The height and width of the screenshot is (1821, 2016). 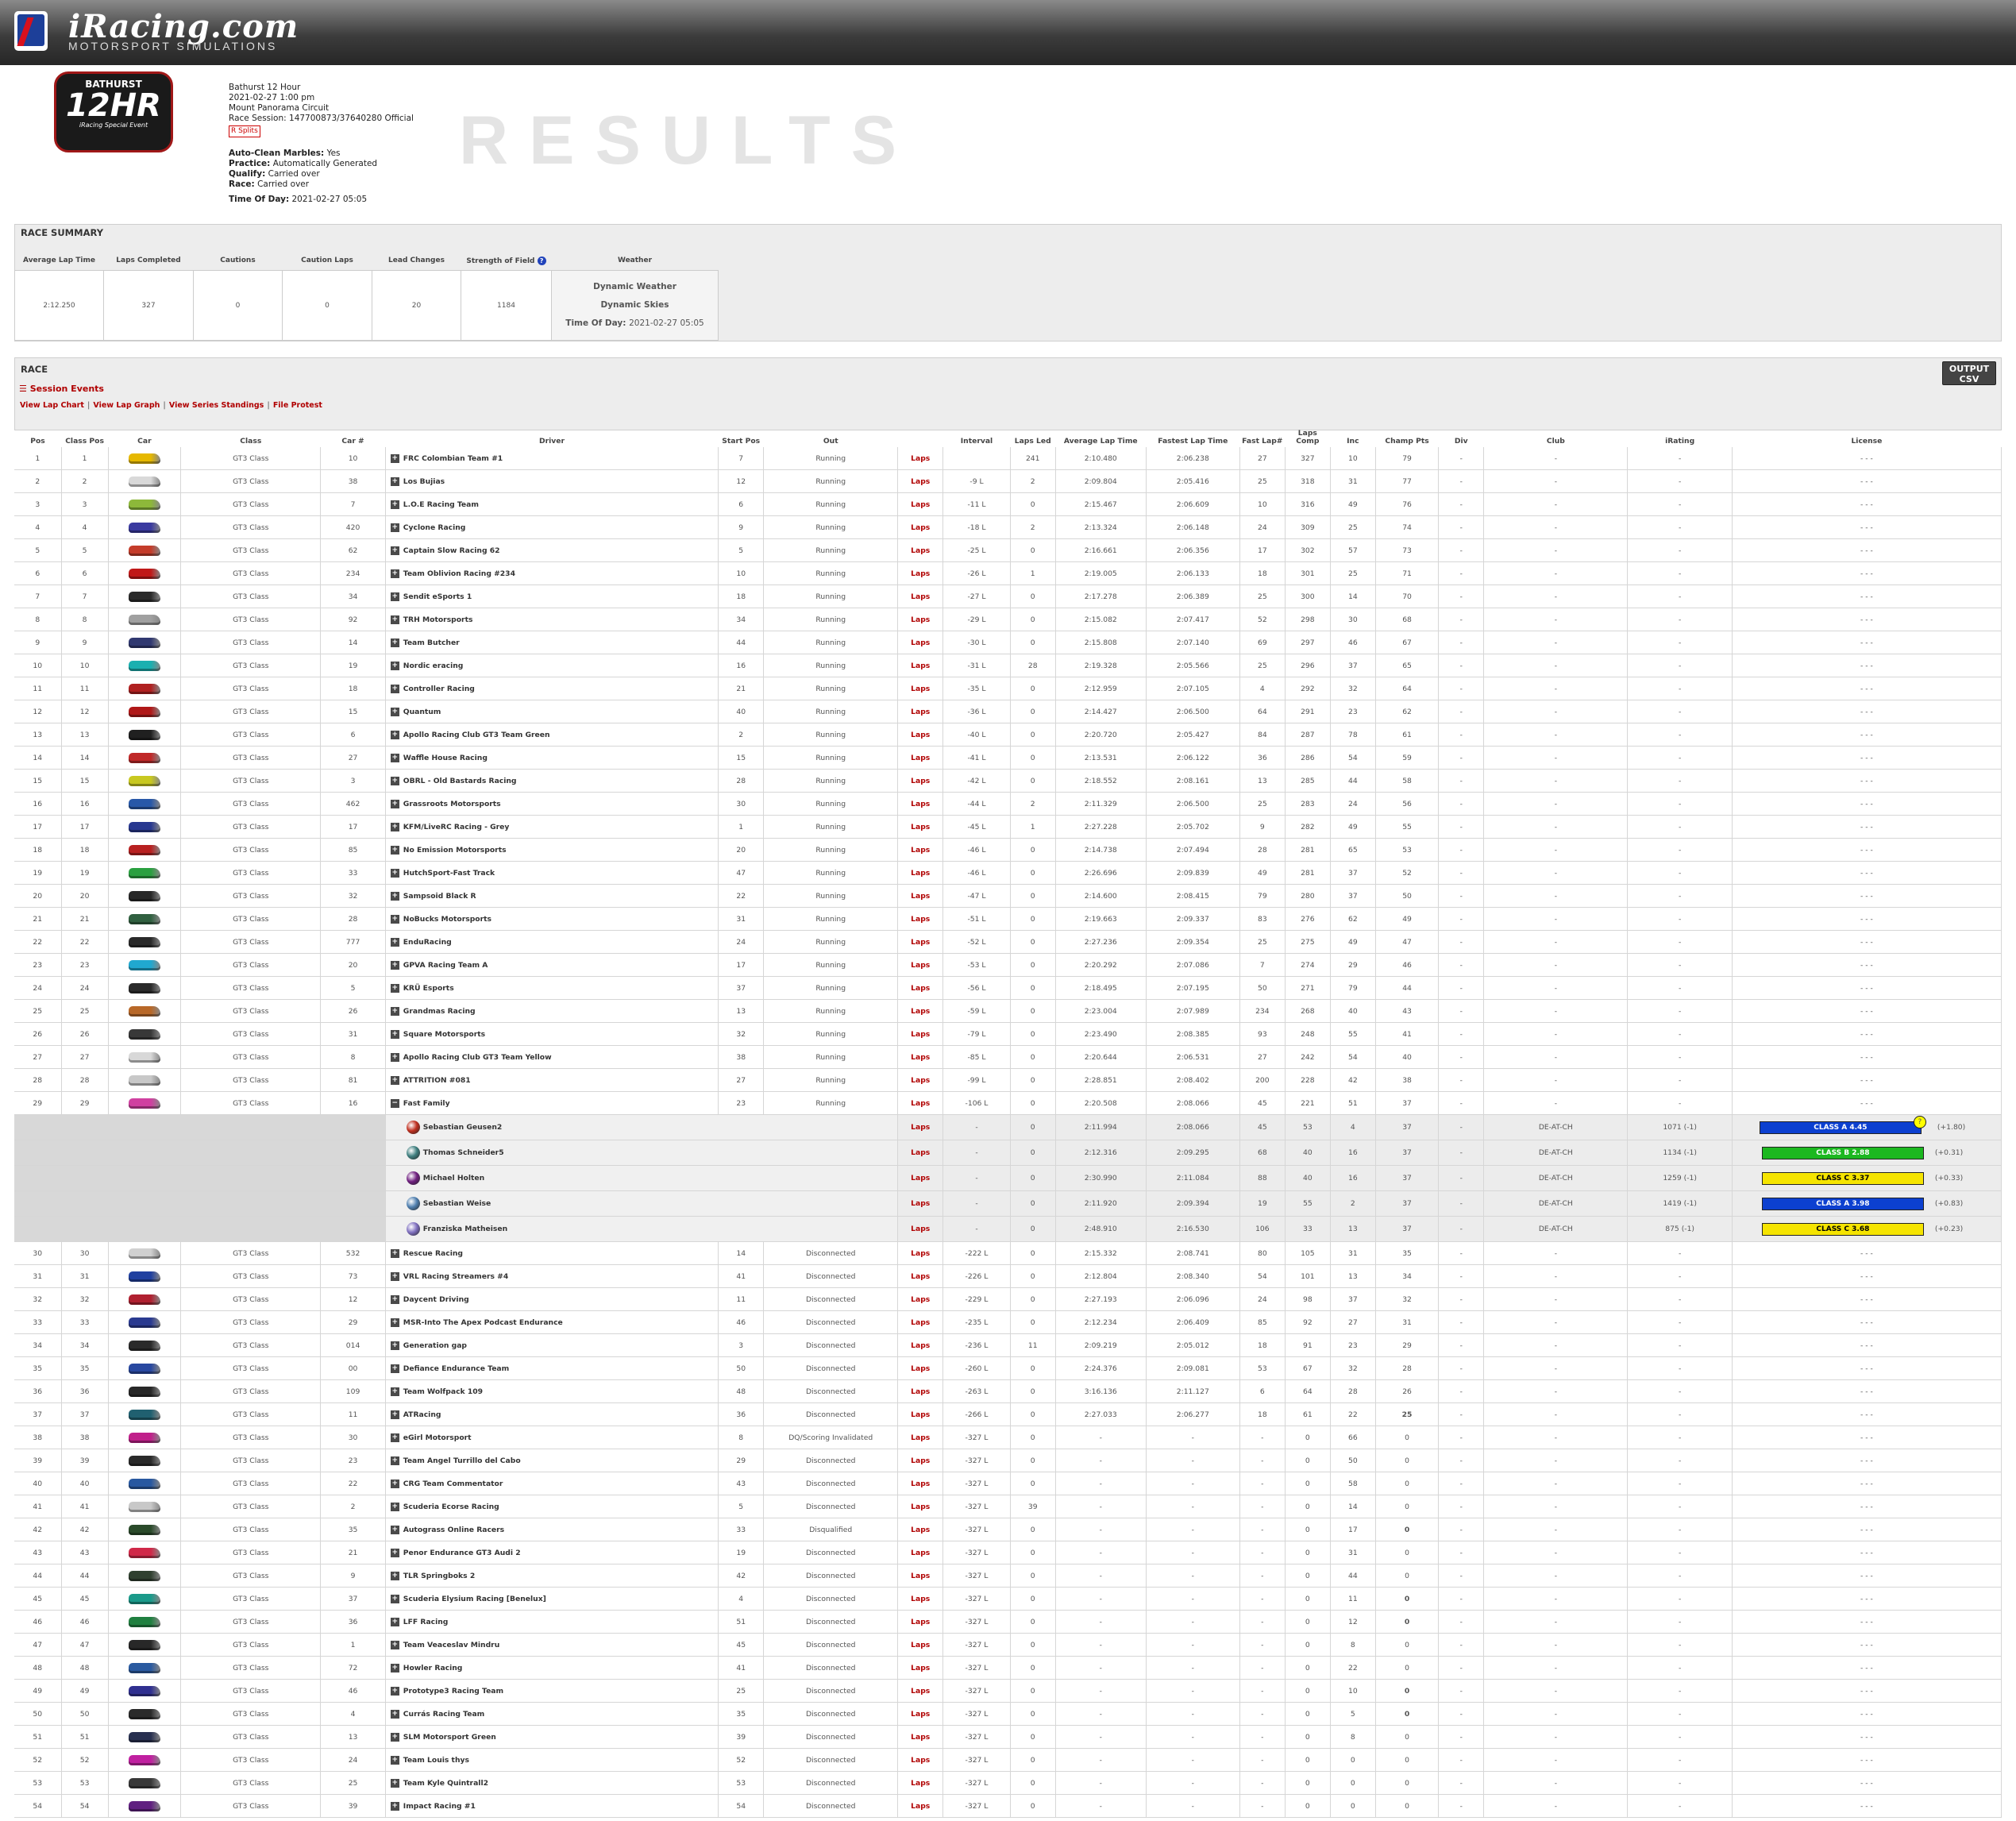 I want to click on link-view-lap-graph: View Lap Graph, so click(x=127, y=405).